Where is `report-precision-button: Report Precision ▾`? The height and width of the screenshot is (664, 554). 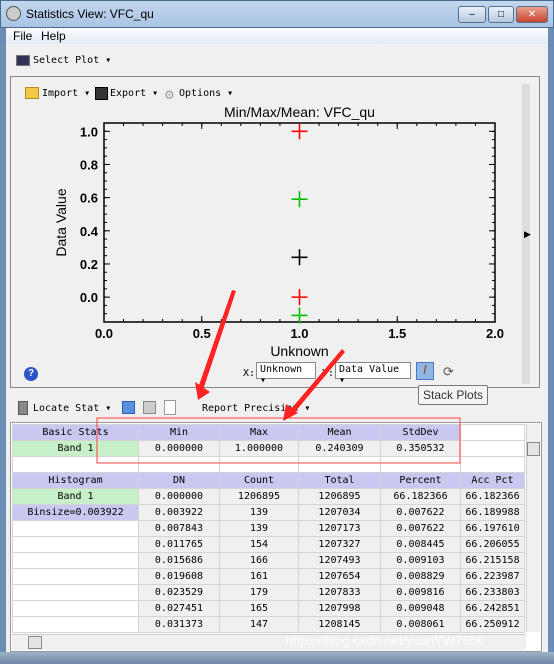 report-precision-button: Report Precision ▾ is located at coordinates (256, 408).